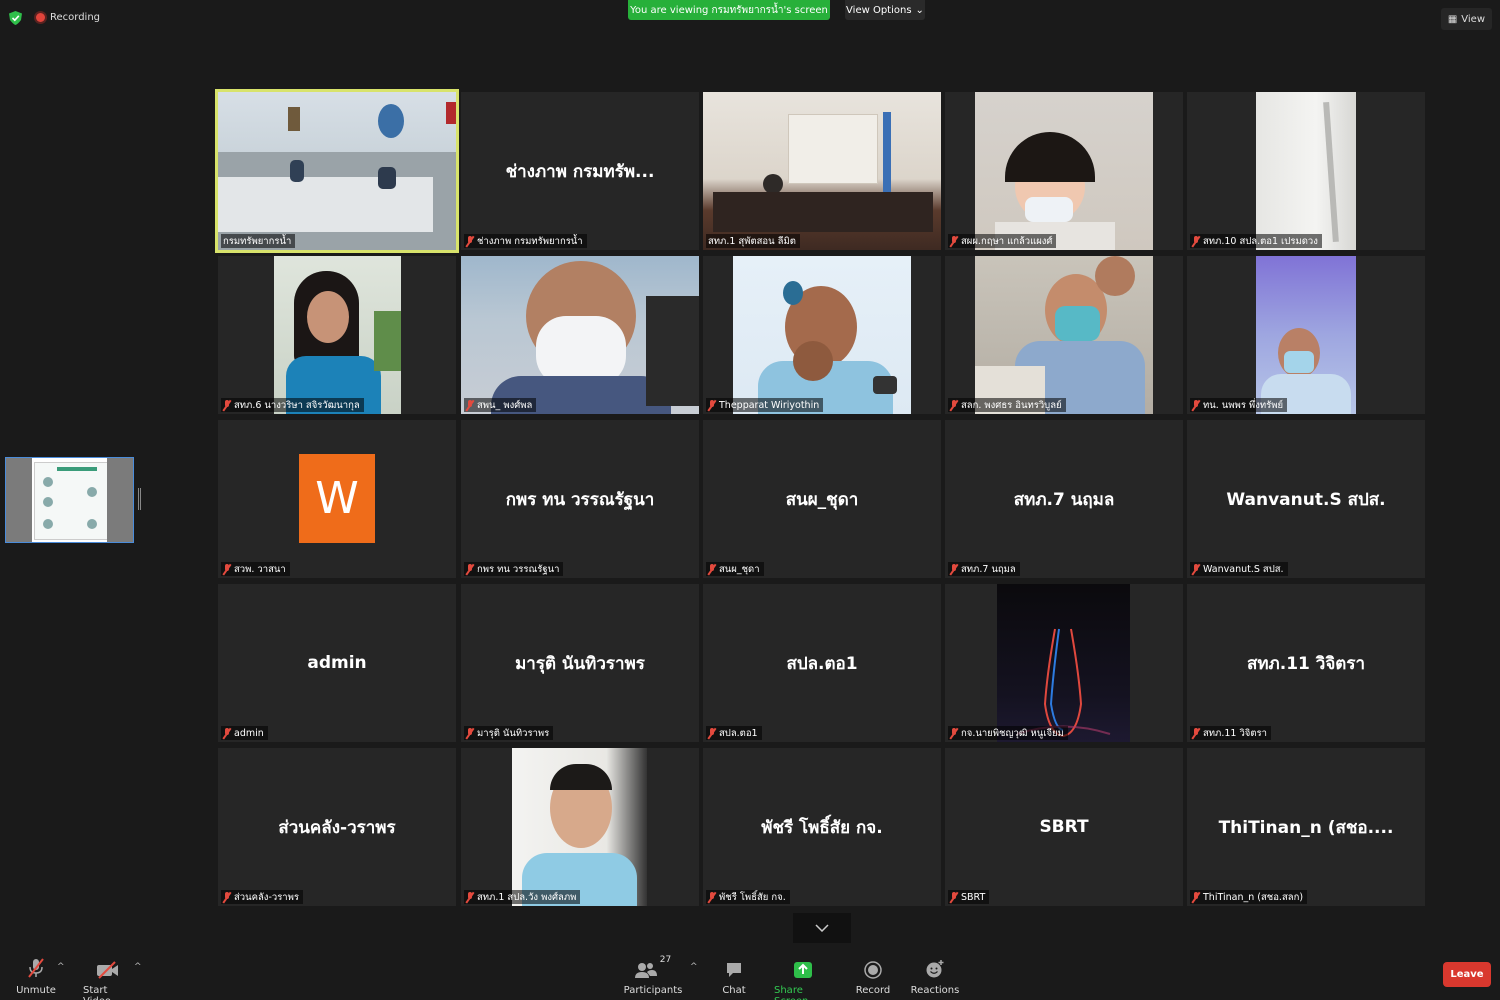  Describe the element at coordinates (1306, 827) in the screenshot. I see `video-tile: ThiTinan_n (สชอ.... ThiTinan_n (สชอ.สลก)` at that location.